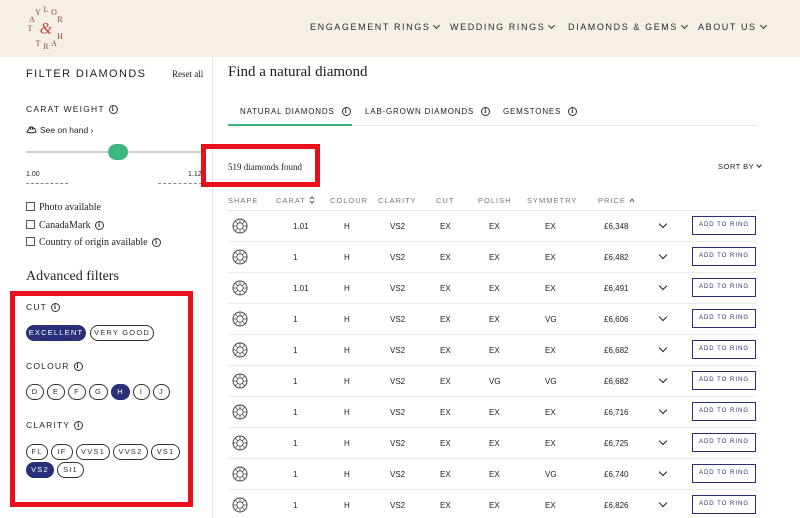 This screenshot has width=800, height=518. I want to click on filter-title: FILTER DIAMONDS, so click(86, 74).